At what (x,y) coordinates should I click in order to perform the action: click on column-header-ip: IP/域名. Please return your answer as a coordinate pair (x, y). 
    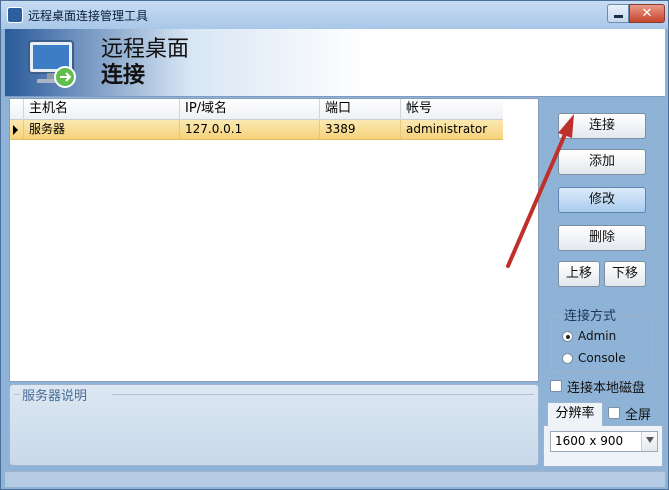
    Looking at the image, I should click on (250, 109).